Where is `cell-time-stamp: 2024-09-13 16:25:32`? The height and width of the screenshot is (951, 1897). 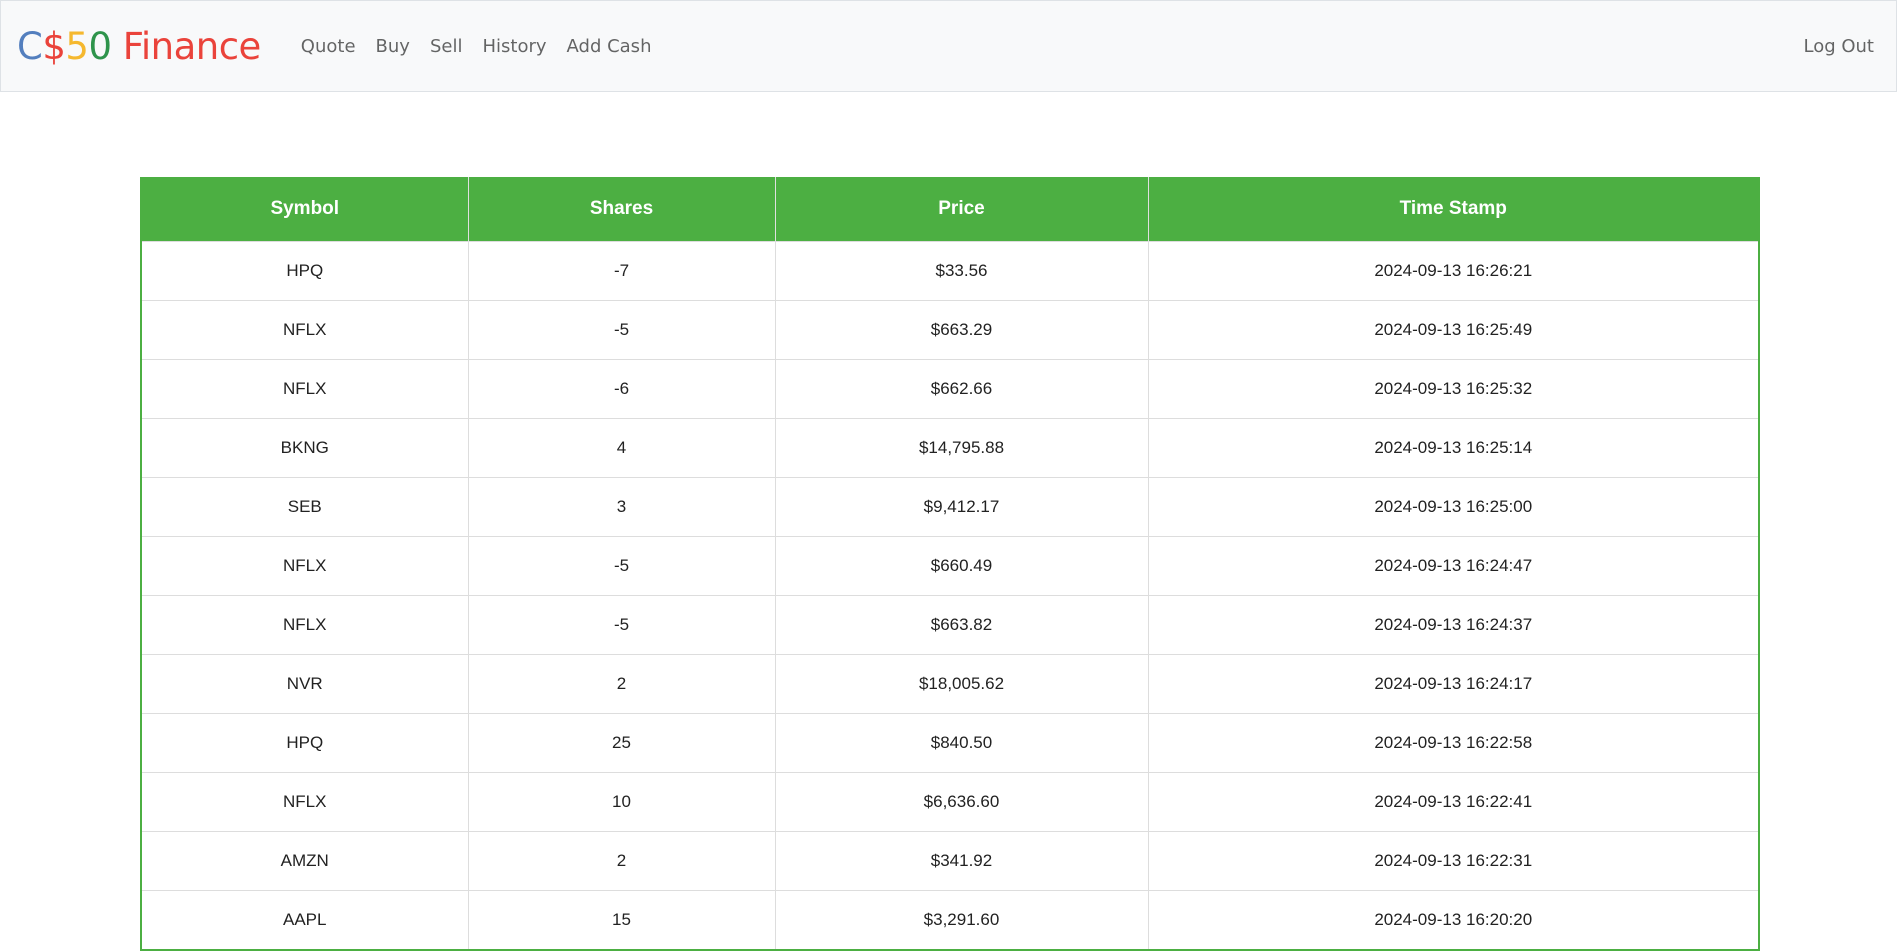 cell-time-stamp: 2024-09-13 16:25:32 is located at coordinates (1453, 389).